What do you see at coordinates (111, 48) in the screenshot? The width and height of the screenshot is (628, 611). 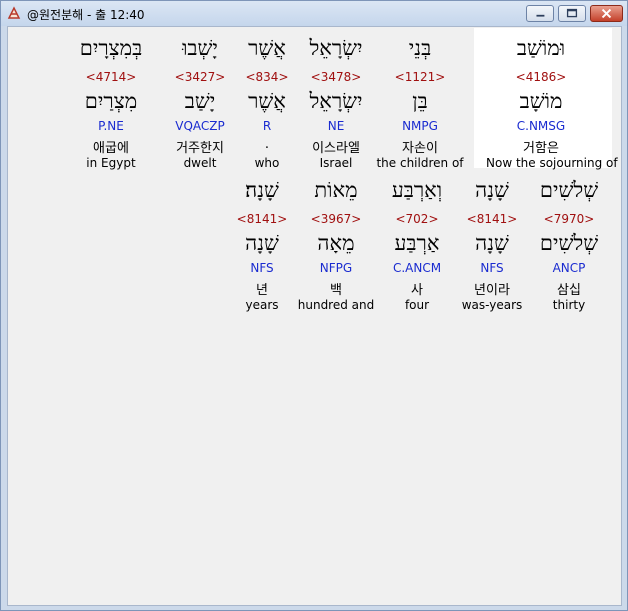 I see `hebrew-word: בְּמִצְרָיִם` at bounding box center [111, 48].